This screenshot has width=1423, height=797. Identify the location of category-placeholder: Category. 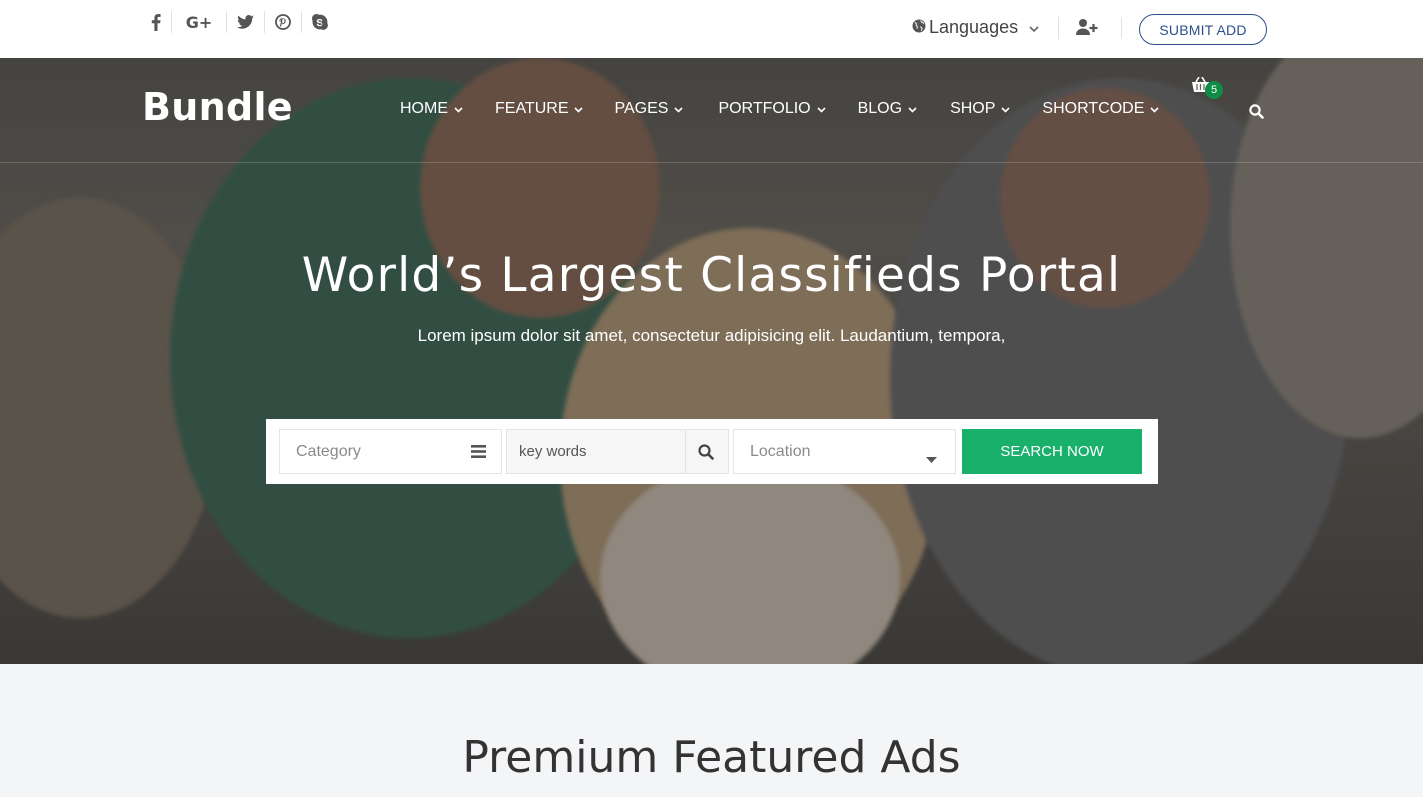
(328, 451).